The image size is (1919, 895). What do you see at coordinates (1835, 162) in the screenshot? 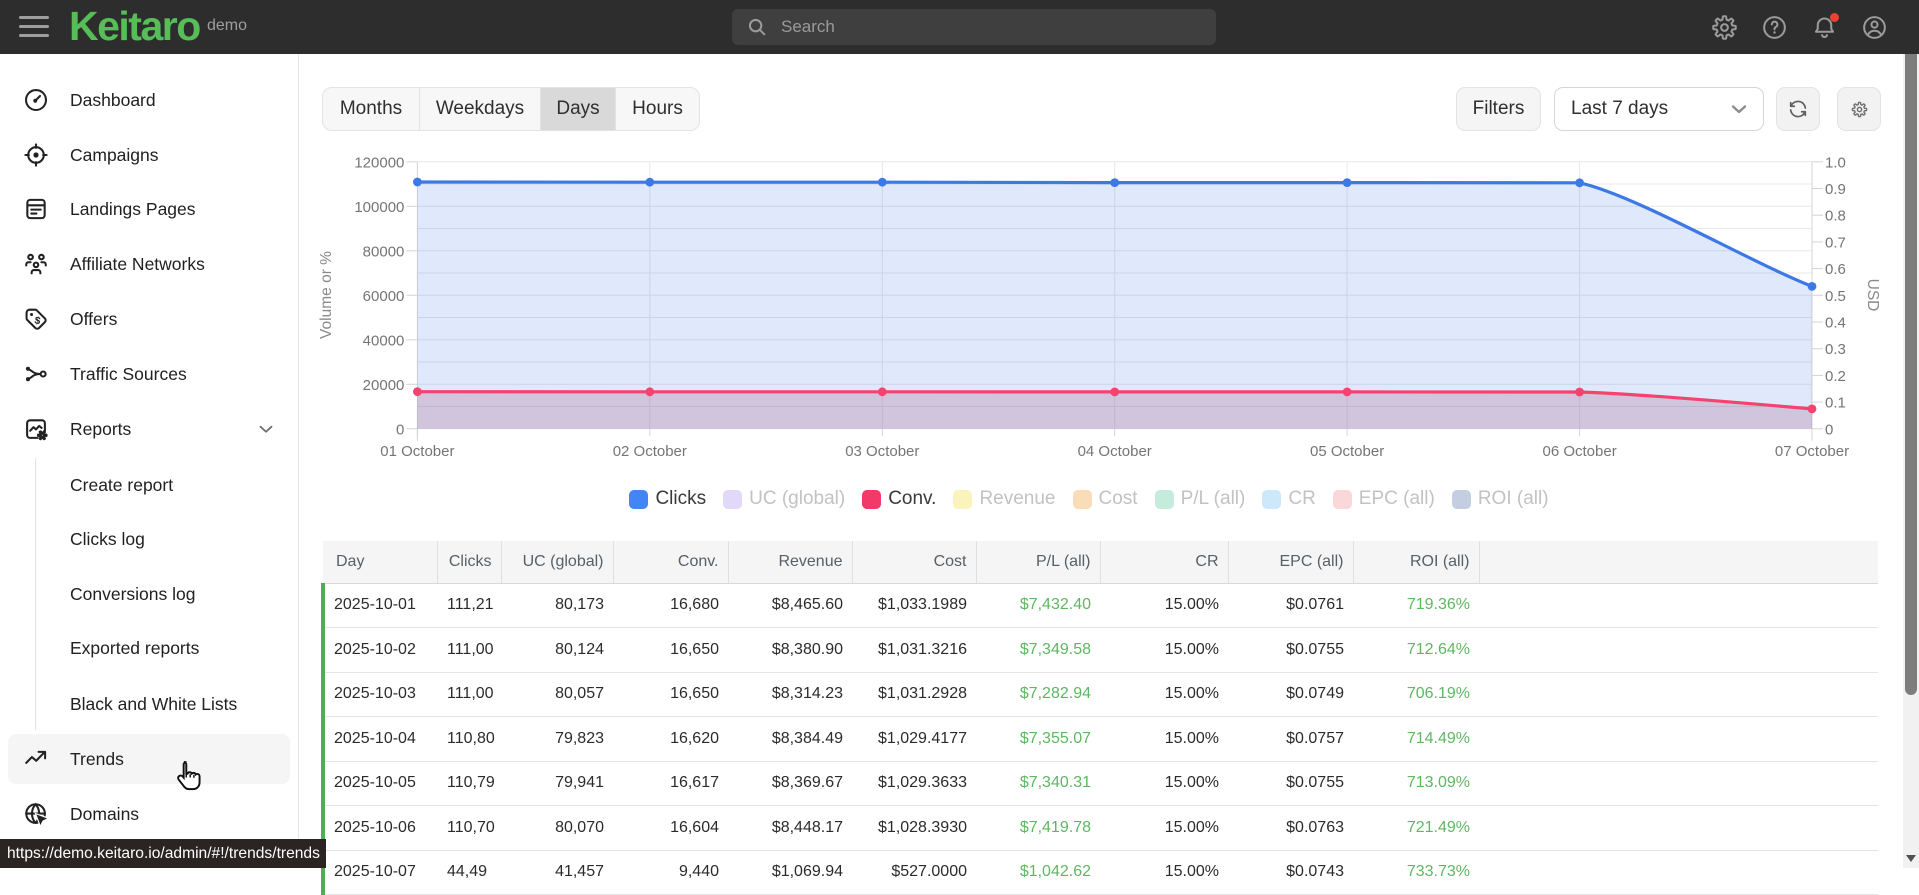
I see `svg-text: 1.0` at bounding box center [1835, 162].